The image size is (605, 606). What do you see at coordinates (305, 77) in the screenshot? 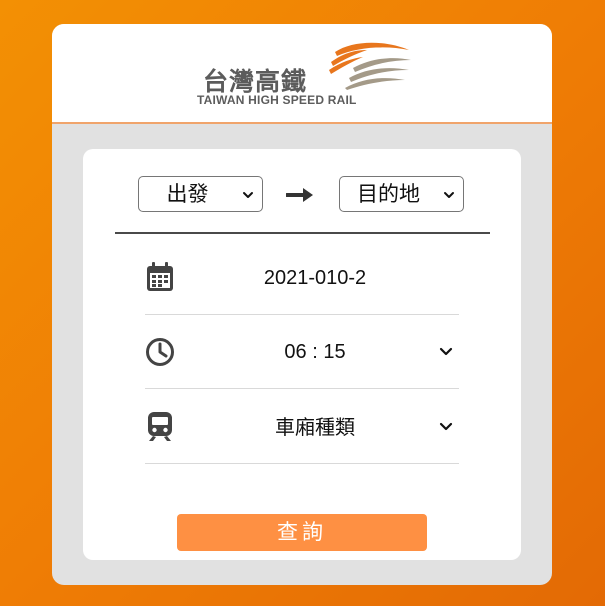
I see `thsr-logo: 台灣高鐵 TAIWAN HIGH SPEED RAIL` at bounding box center [305, 77].